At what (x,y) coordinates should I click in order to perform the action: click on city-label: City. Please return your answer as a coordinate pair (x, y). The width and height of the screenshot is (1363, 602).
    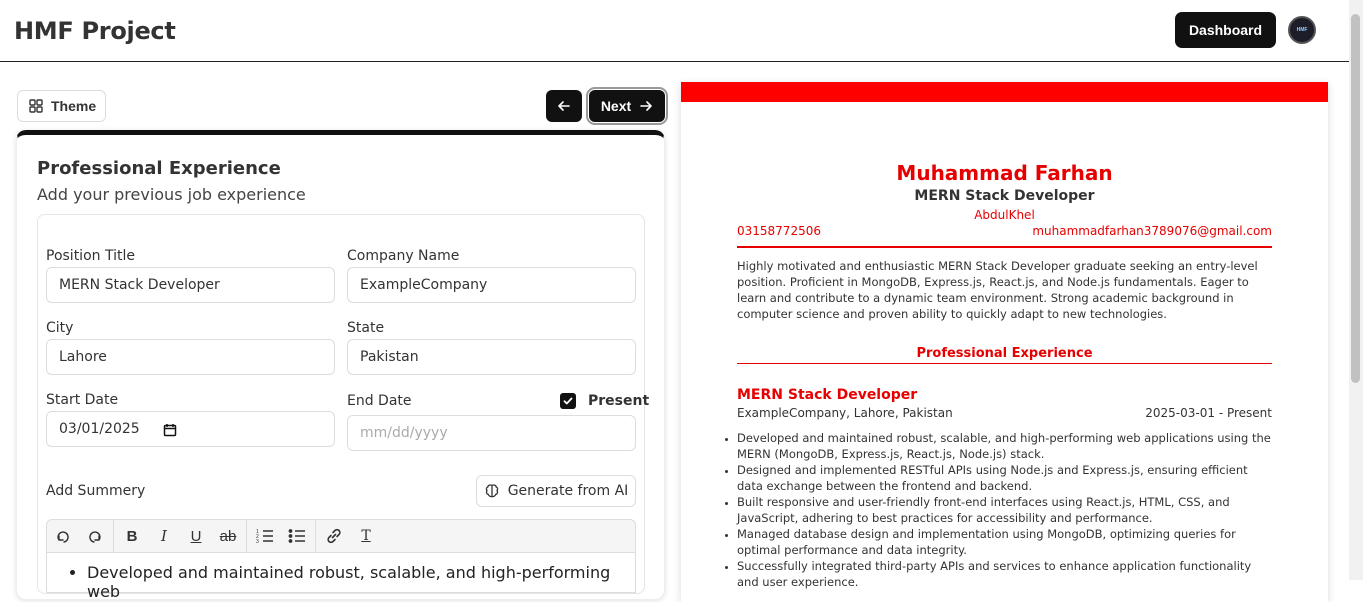
    Looking at the image, I should click on (60, 328).